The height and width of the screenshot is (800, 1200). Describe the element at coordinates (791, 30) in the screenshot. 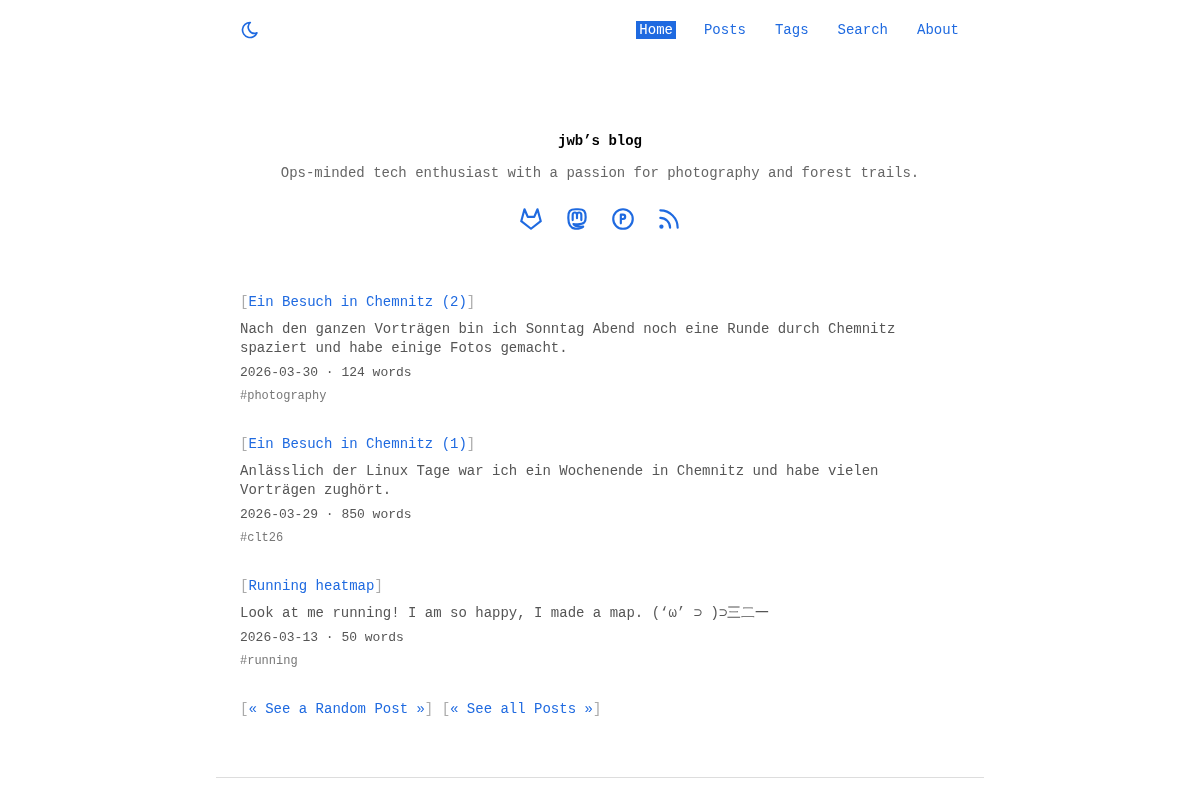

I see `nav-link: Tags` at that location.